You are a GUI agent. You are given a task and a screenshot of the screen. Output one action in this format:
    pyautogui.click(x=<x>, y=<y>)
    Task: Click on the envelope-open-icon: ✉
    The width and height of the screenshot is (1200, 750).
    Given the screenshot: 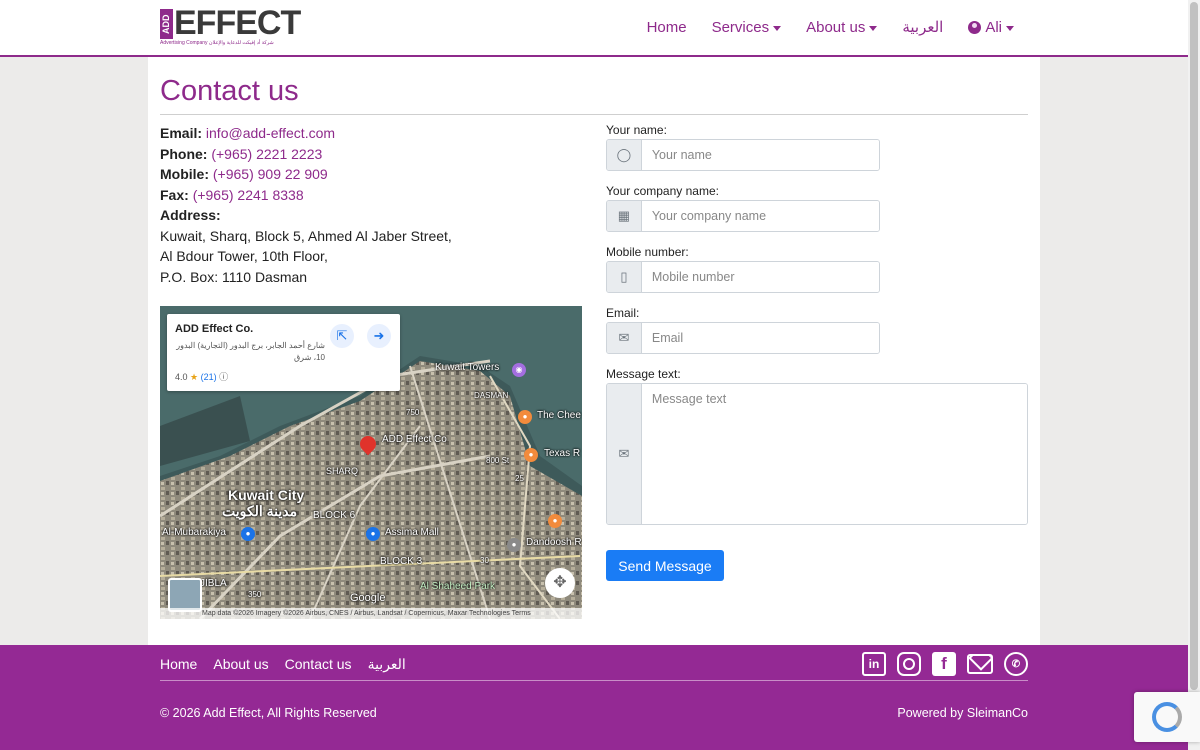 What is the action you would take?
    pyautogui.click(x=624, y=454)
    